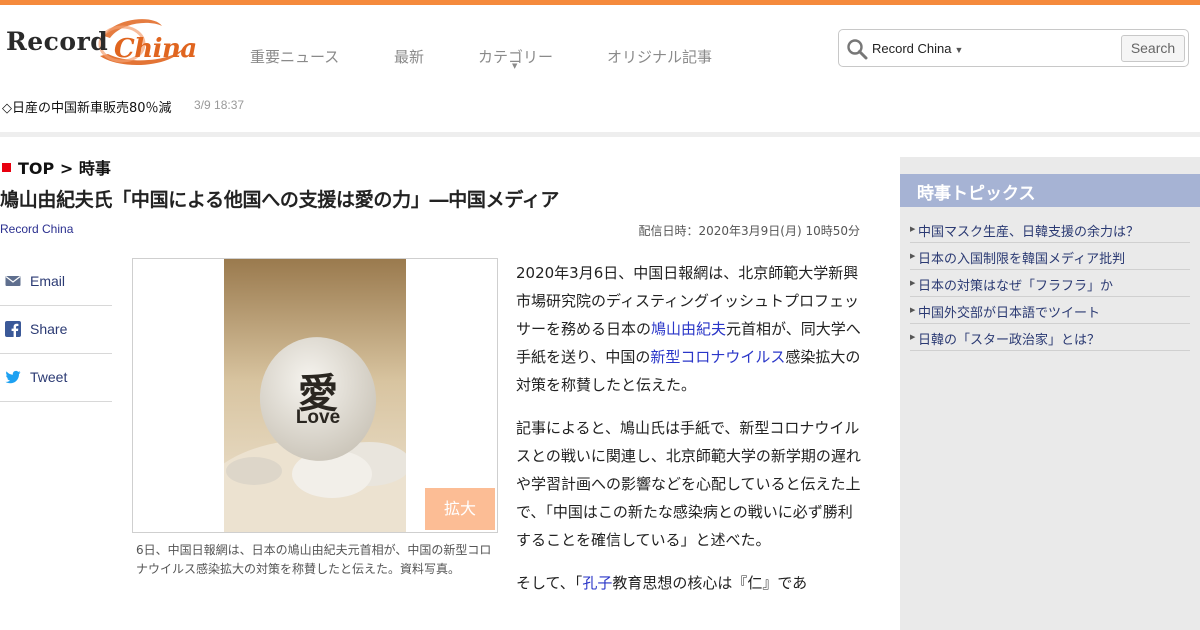 The image size is (1200, 630). Describe the element at coordinates (659, 56) in the screenshot. I see `nav-original-articles: オリジナル記事` at that location.